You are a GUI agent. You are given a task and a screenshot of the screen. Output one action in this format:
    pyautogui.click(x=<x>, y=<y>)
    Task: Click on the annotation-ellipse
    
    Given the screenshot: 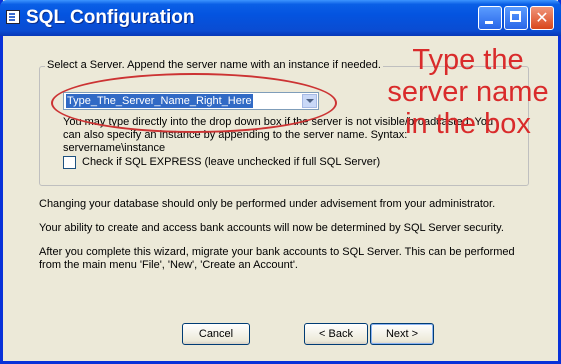 What is the action you would take?
    pyautogui.click(x=194, y=103)
    